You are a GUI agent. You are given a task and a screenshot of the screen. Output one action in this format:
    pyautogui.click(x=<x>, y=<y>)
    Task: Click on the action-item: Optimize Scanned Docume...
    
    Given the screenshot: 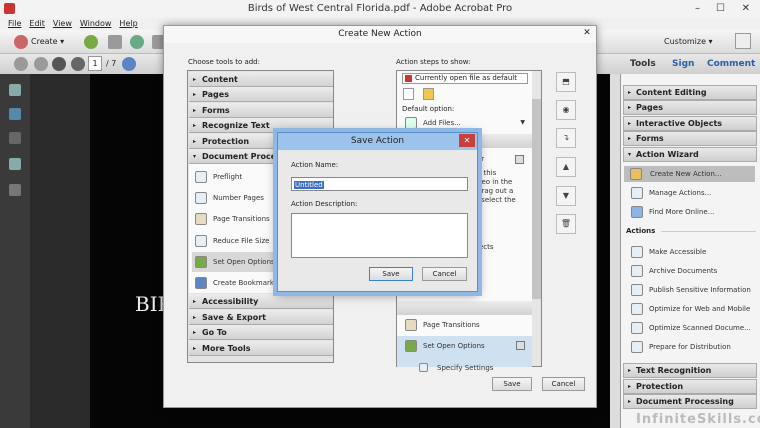 What is the action you would take?
    pyautogui.click(x=691, y=328)
    